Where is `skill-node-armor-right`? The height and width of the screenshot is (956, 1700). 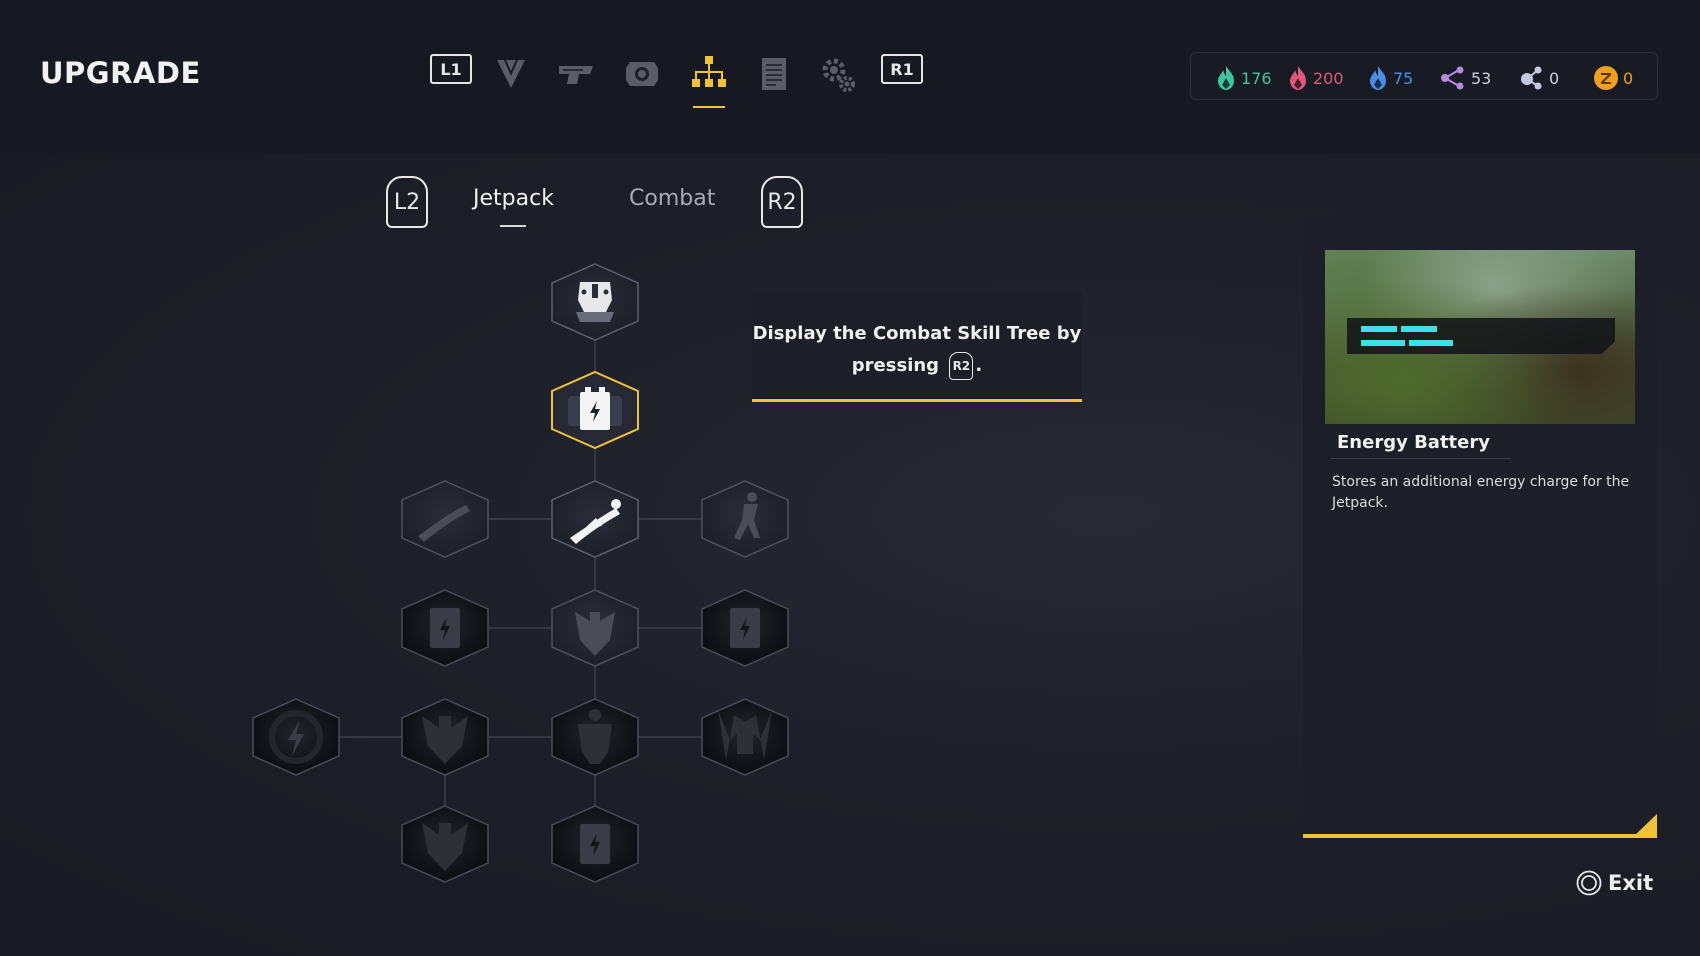 skill-node-armor-right is located at coordinates (745, 737).